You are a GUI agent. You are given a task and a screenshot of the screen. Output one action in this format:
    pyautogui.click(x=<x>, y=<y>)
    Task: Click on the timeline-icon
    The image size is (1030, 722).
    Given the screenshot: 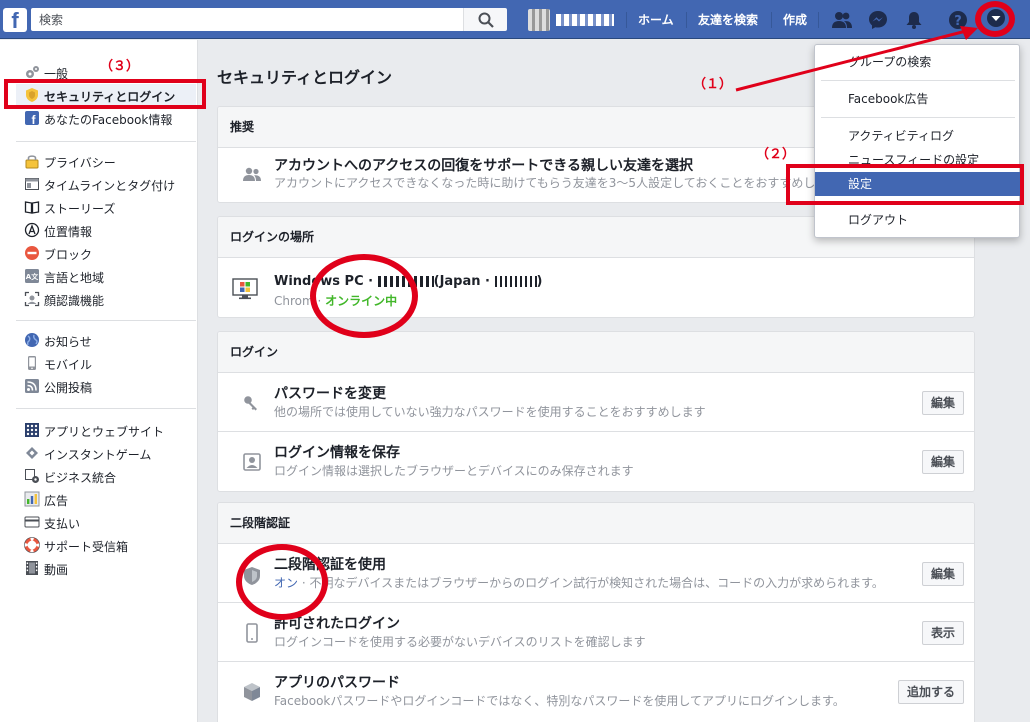 What is the action you would take?
    pyautogui.click(x=32, y=184)
    